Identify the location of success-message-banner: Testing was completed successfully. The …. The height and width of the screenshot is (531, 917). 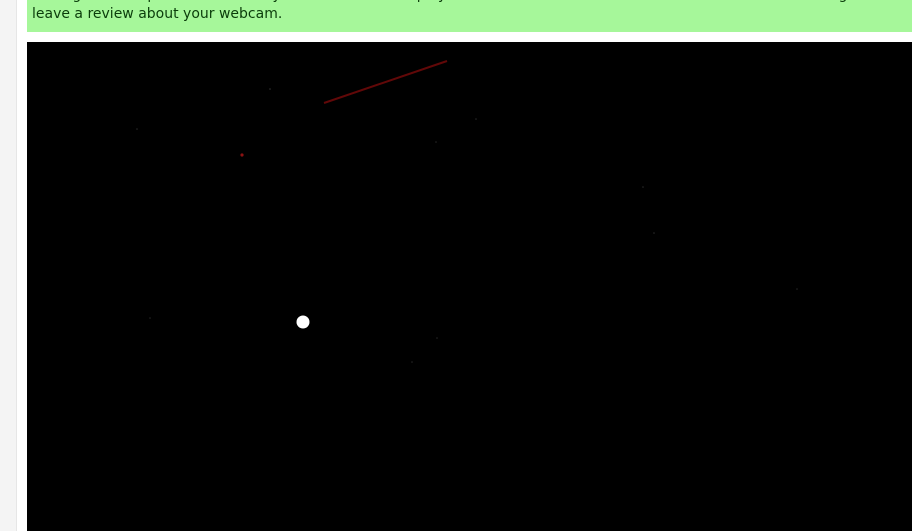
(469, 16).